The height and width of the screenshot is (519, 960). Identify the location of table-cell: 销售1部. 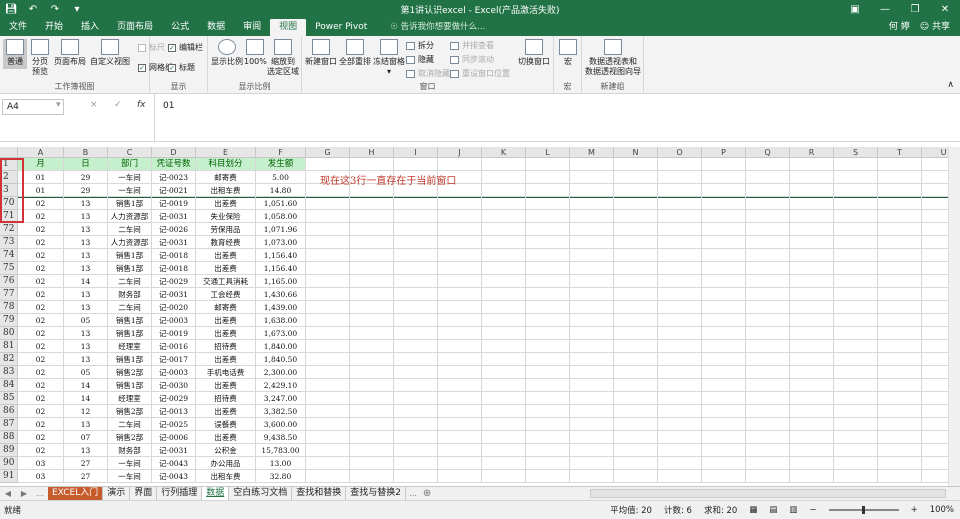
(130, 333).